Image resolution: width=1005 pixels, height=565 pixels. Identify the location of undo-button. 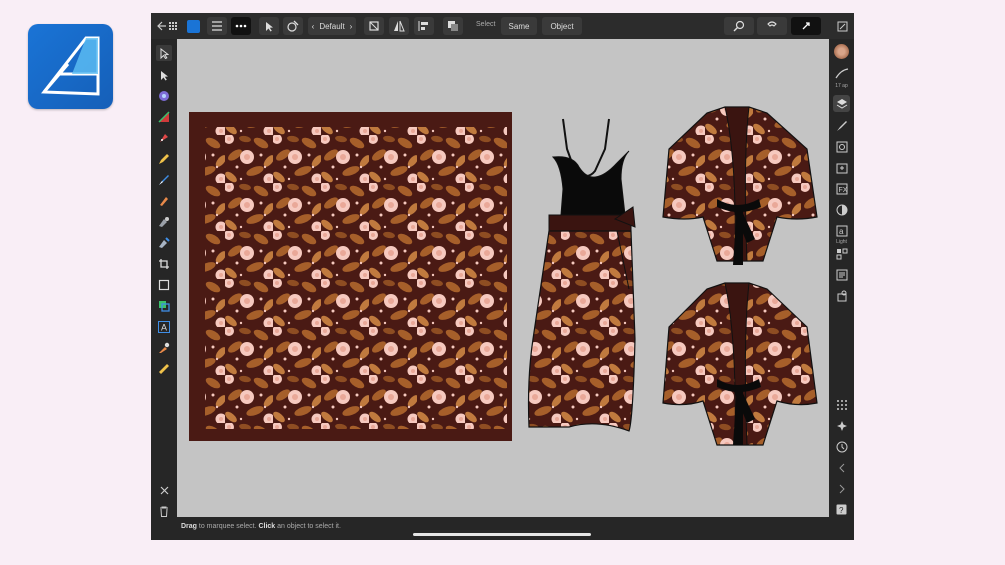
(841, 467).